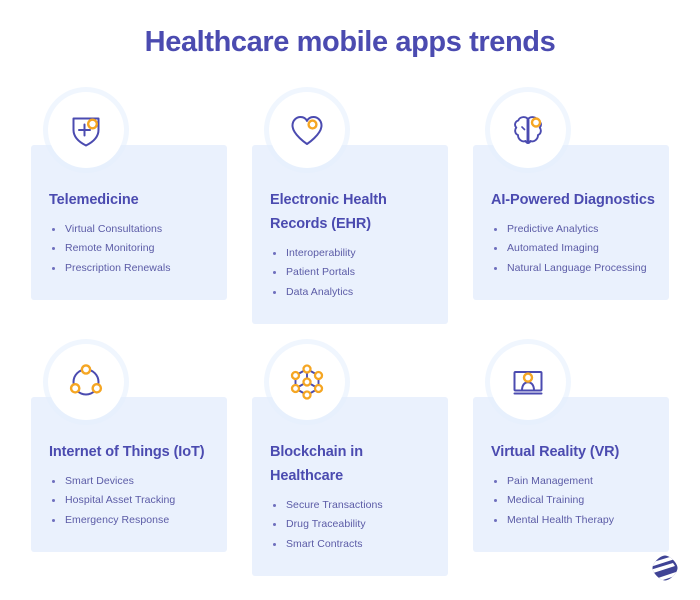 Image resolution: width=700 pixels, height=600 pixels. What do you see at coordinates (573, 520) in the screenshot?
I see `list-item: Mental Health Therapy` at bounding box center [573, 520].